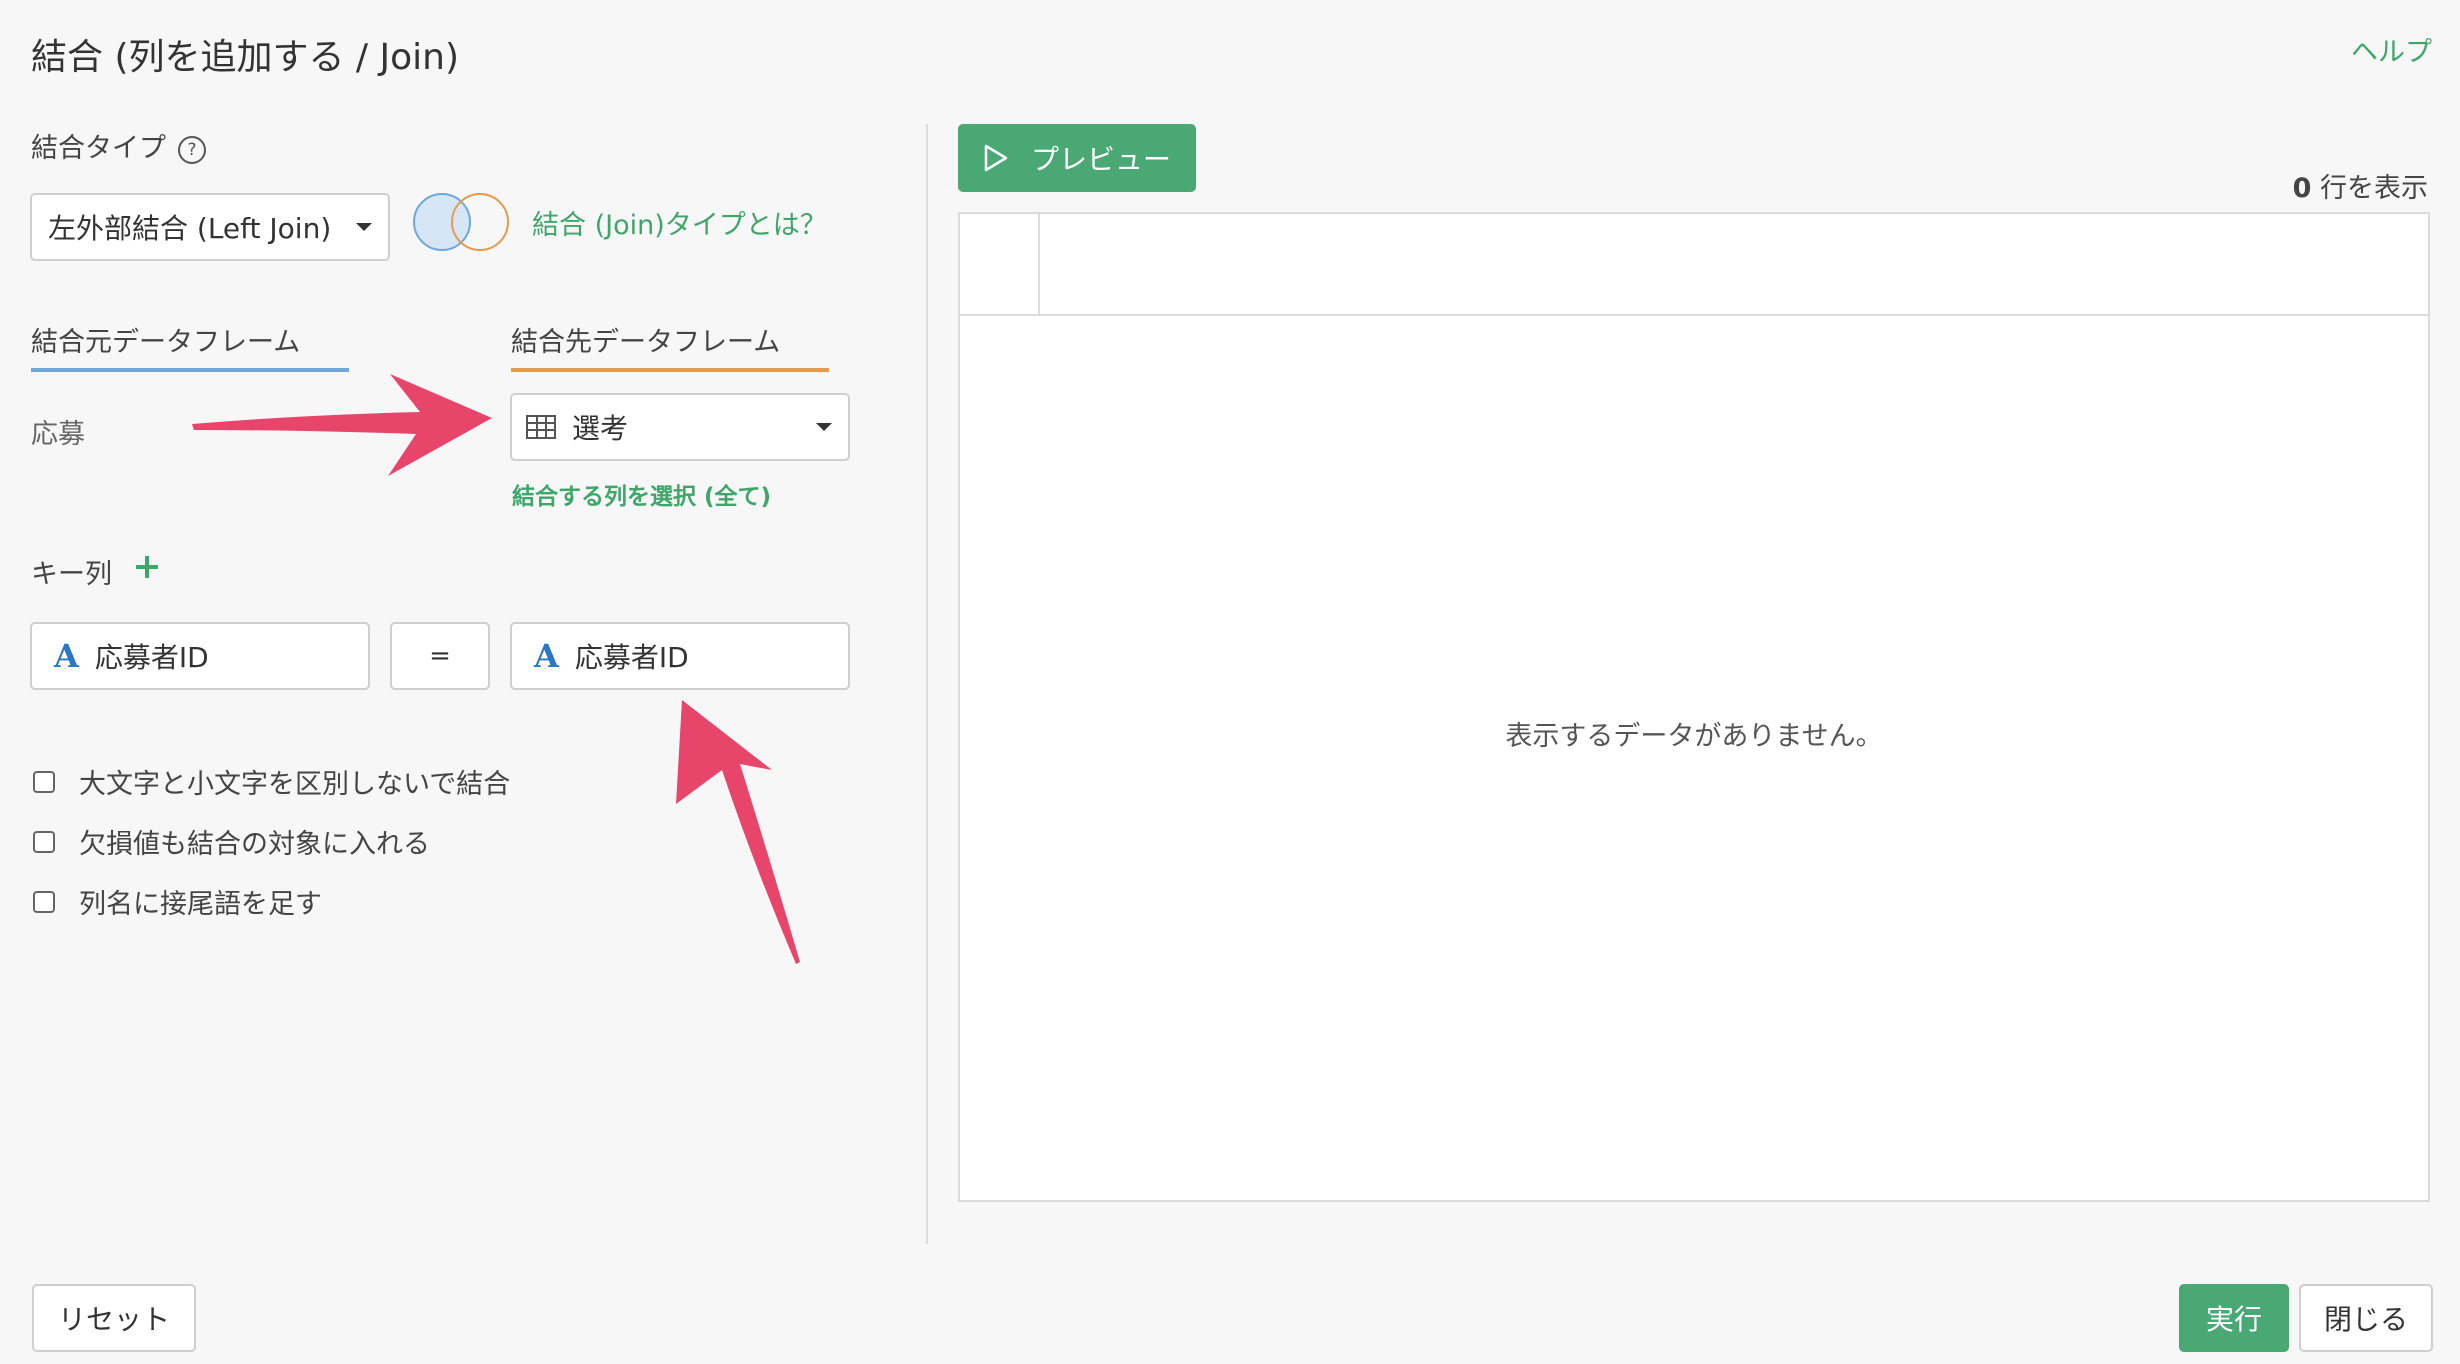  What do you see at coordinates (641, 494) in the screenshot?
I see `select-join-columns-link: 結合する列を選択 (全て)` at bounding box center [641, 494].